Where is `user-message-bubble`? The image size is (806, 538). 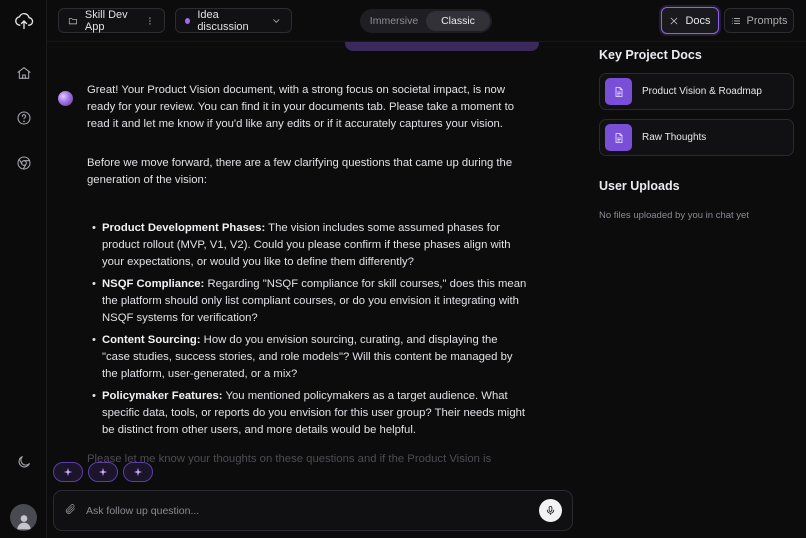 user-message-bubble is located at coordinates (442, 46).